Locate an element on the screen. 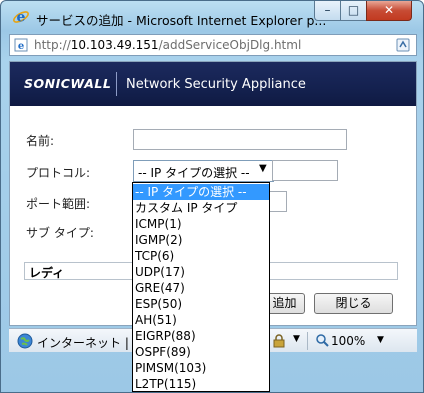 The image size is (424, 393). dropdown-option: ICMP(1) is located at coordinates (201, 224).